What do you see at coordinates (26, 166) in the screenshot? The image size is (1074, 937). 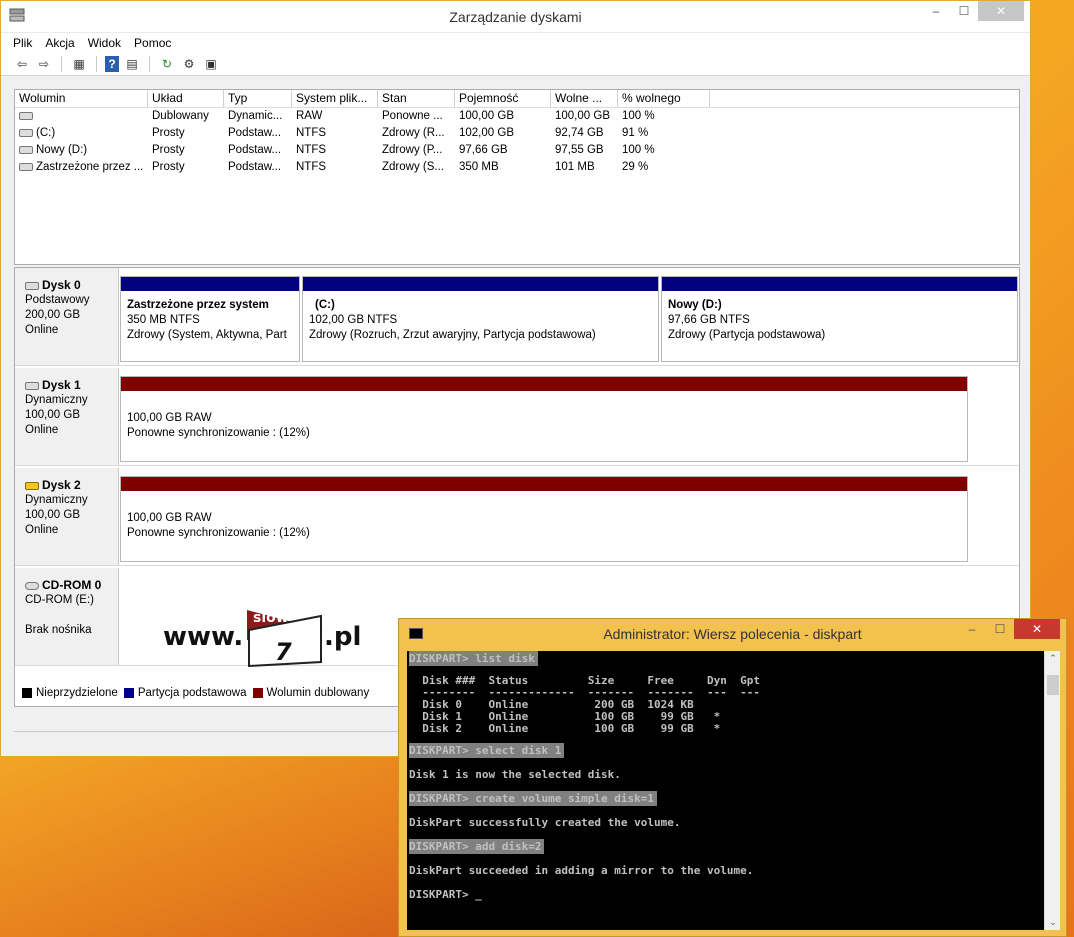 I see `drive-icon` at bounding box center [26, 166].